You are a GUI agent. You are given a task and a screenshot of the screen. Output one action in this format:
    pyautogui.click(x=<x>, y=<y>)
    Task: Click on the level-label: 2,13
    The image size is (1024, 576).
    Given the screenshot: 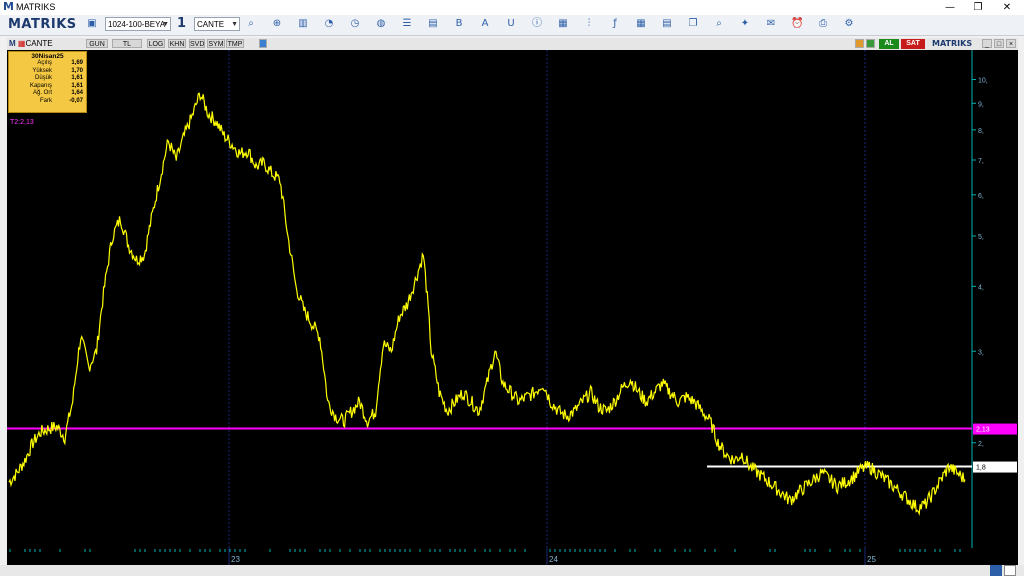 What is the action you would take?
    pyautogui.click(x=983, y=430)
    